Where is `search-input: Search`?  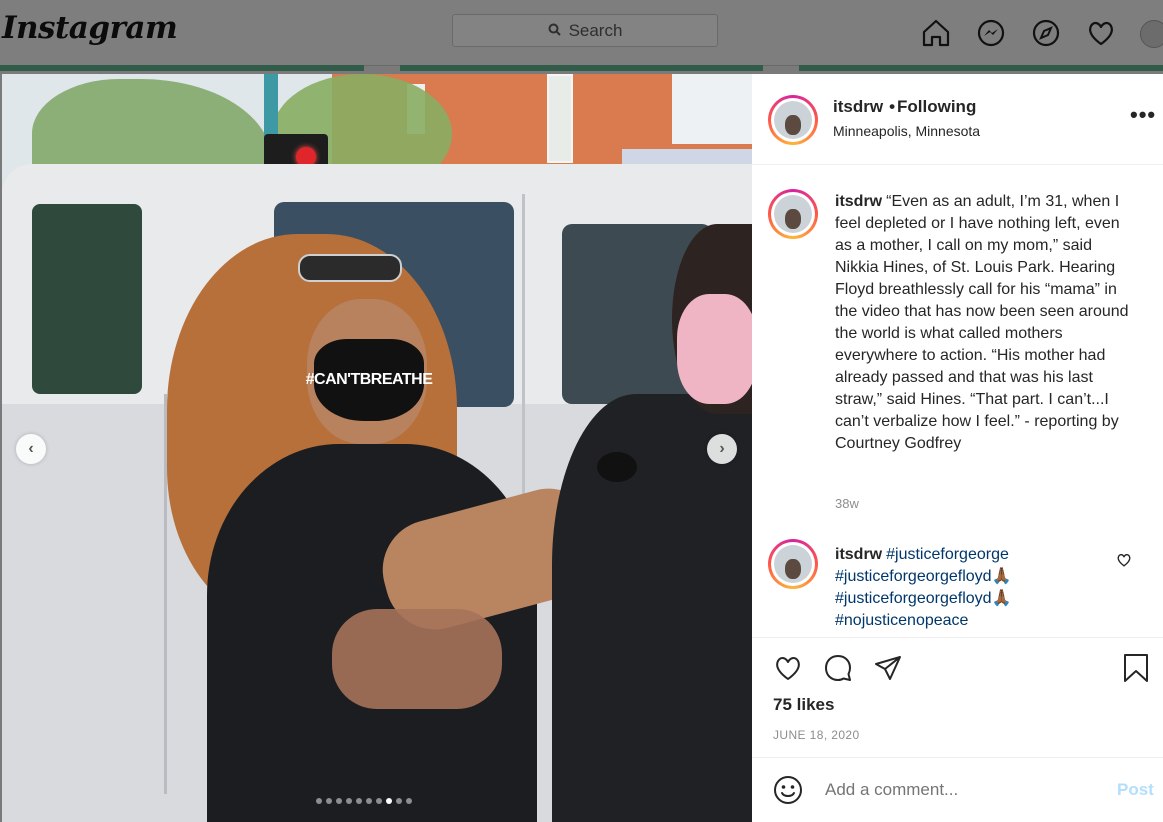 search-input: Search is located at coordinates (585, 30).